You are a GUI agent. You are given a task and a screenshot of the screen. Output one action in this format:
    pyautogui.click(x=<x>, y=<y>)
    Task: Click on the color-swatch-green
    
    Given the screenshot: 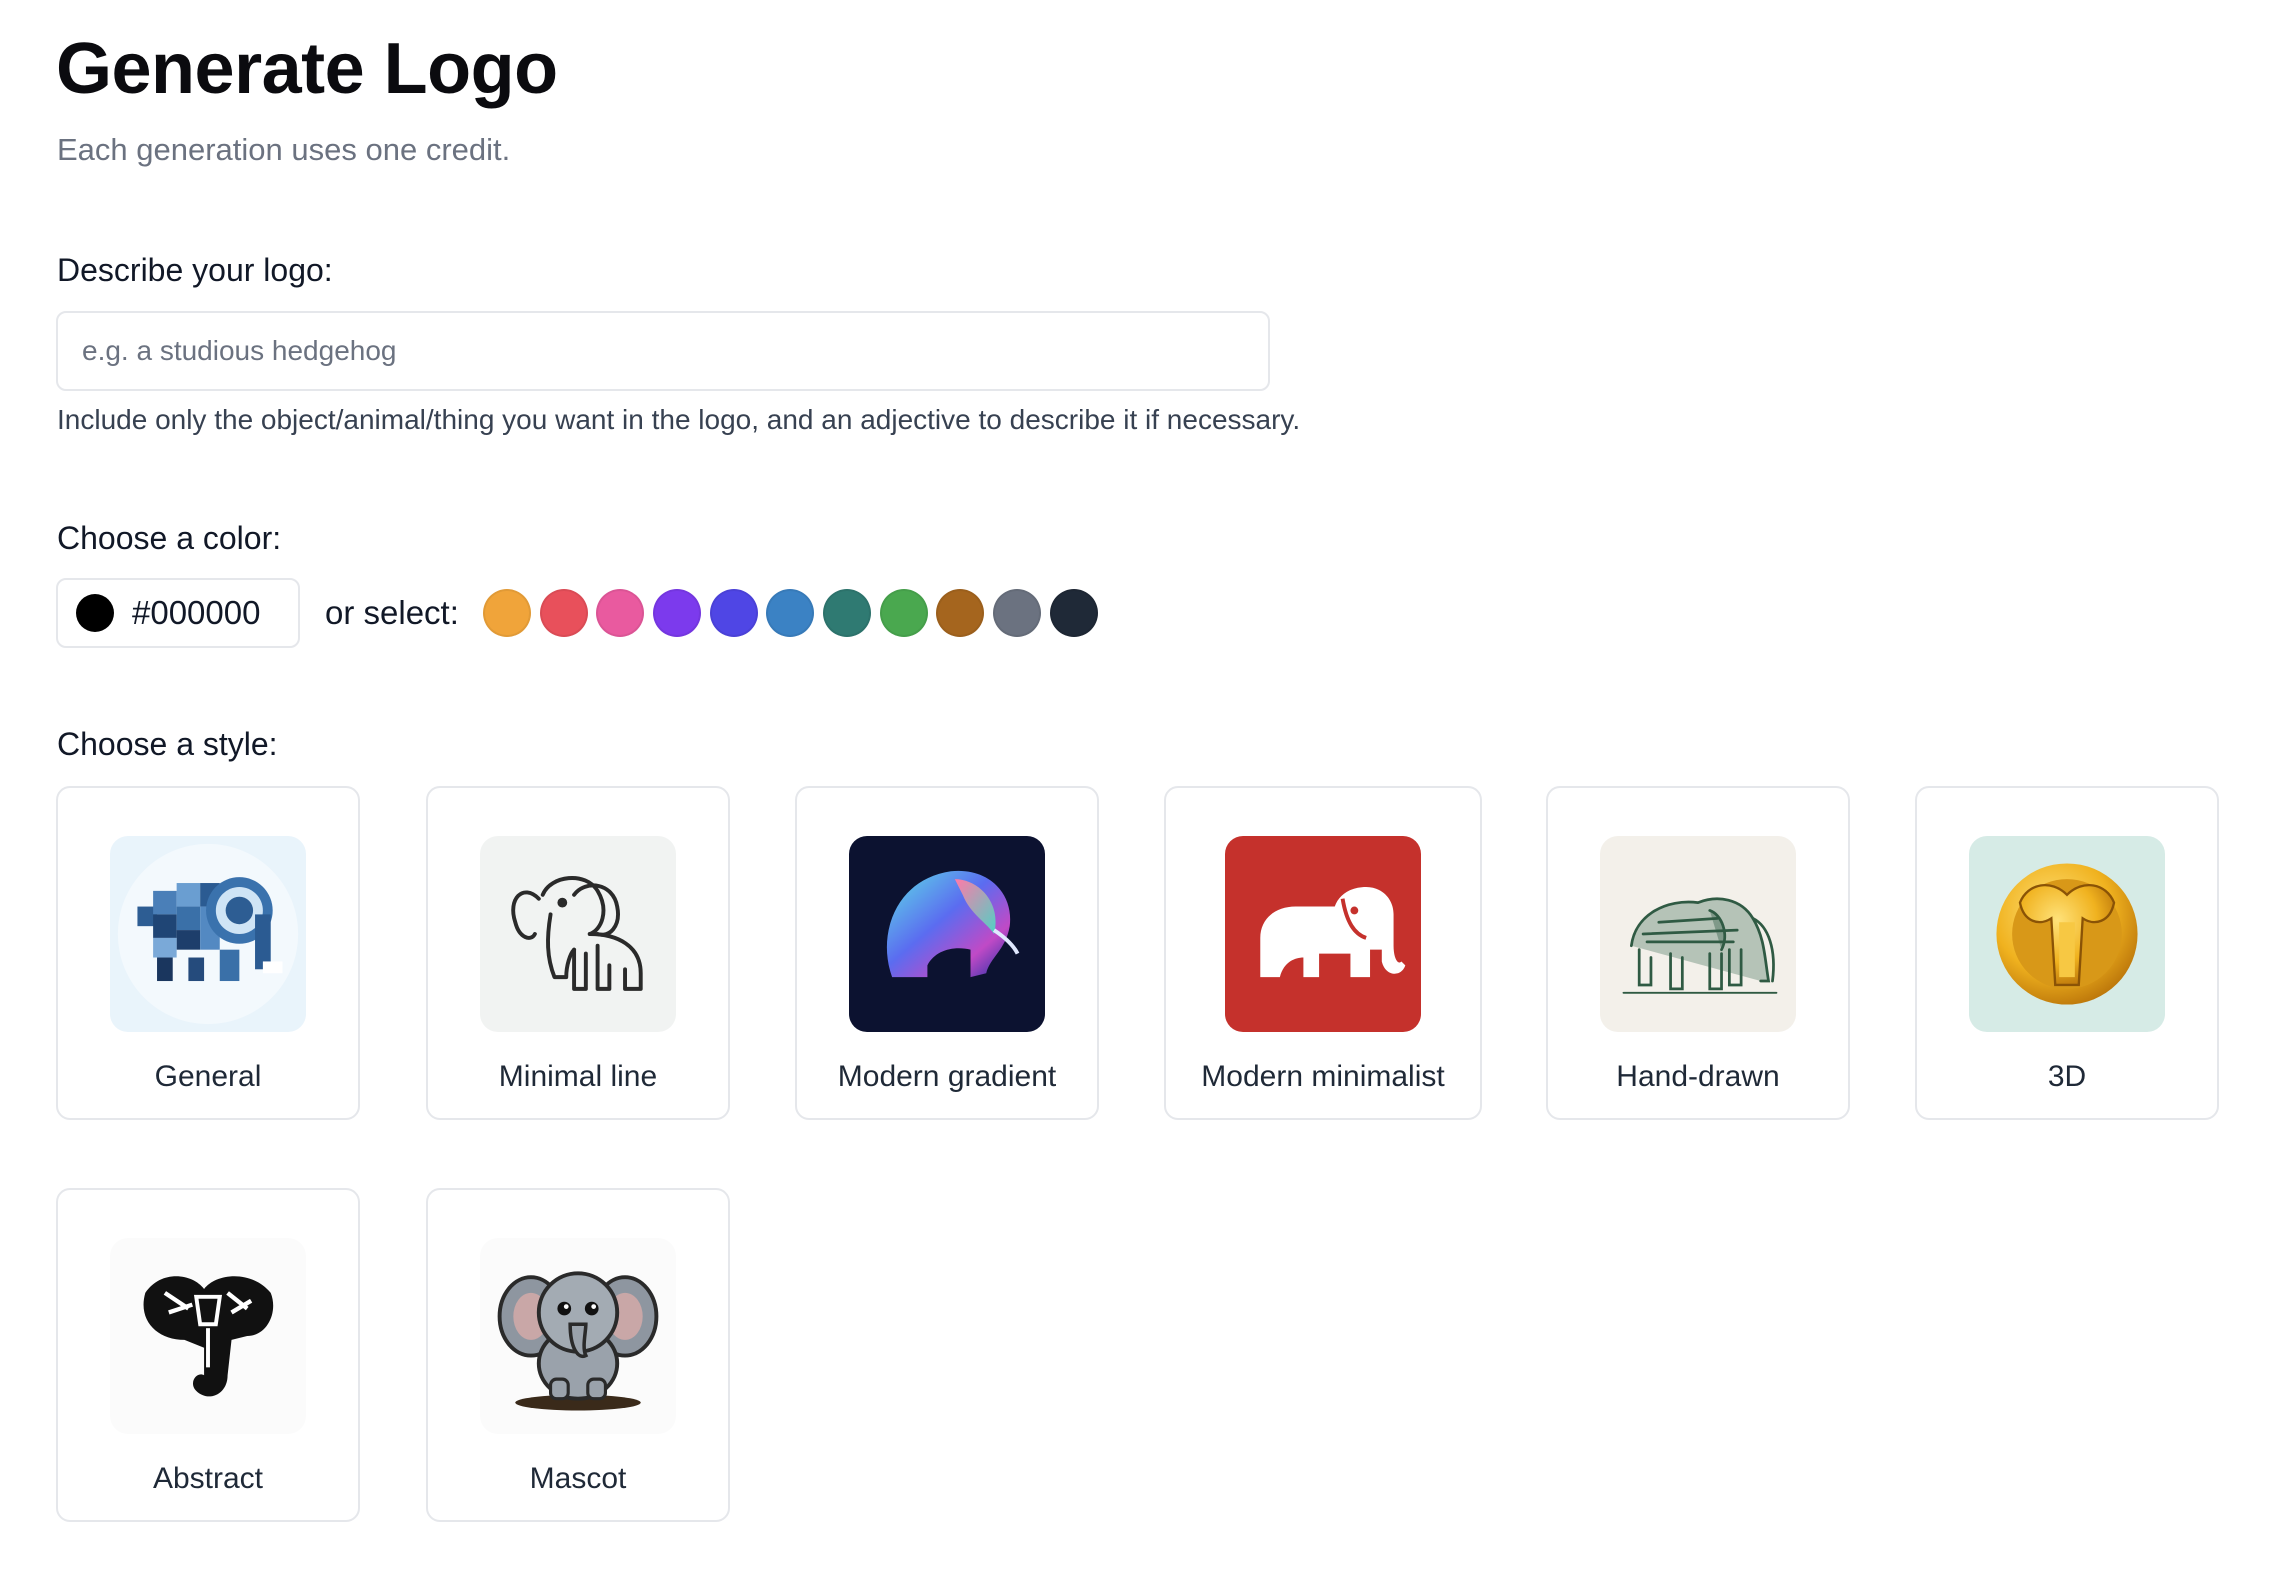 What is the action you would take?
    pyautogui.click(x=903, y=613)
    